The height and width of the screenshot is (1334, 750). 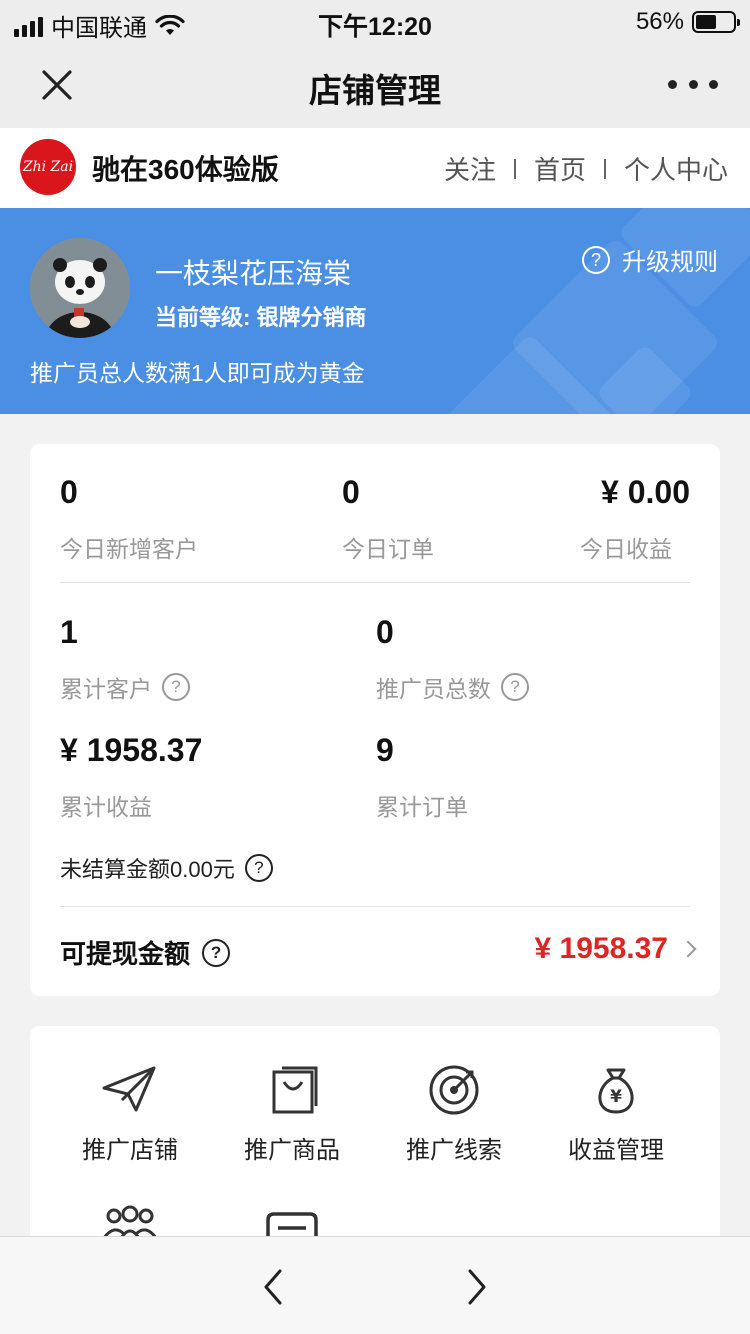 I want to click on total-customers-label: 累计客户?, so click(x=125, y=687).